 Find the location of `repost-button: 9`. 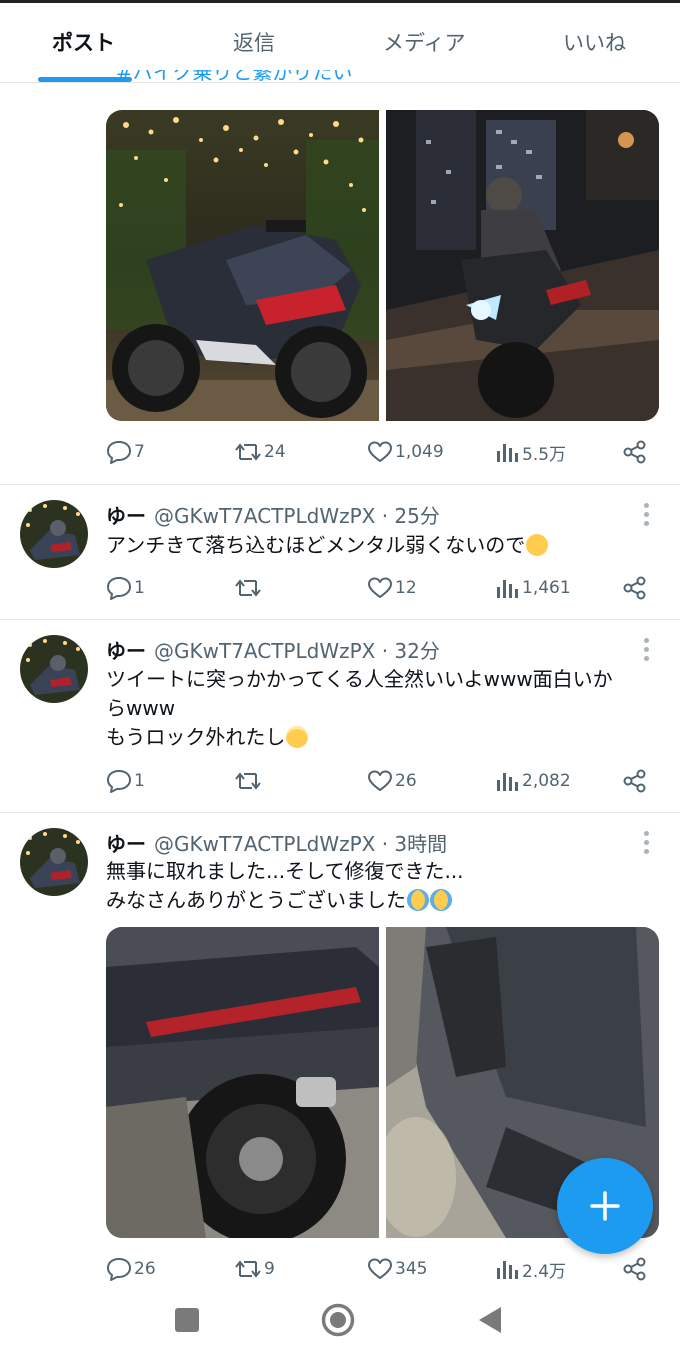

repost-button: 9 is located at coordinates (254, 1269).